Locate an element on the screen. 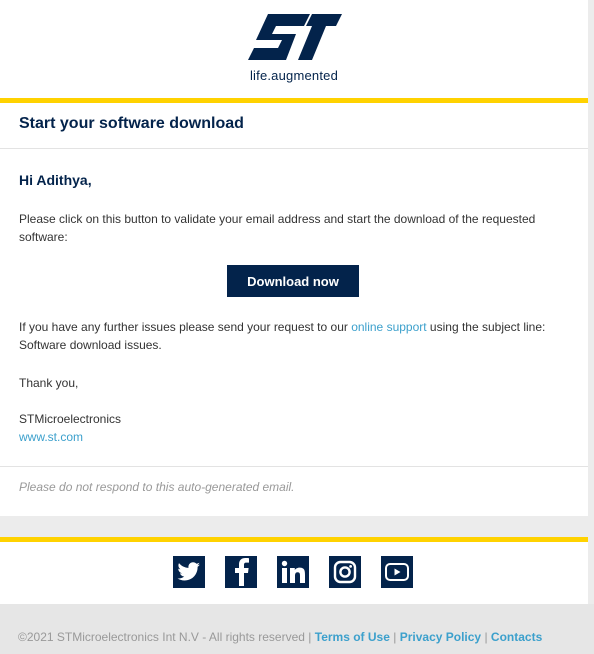 Image resolution: width=594 pixels, height=654 pixels. brand-tagline: life.augmented is located at coordinates (294, 75).